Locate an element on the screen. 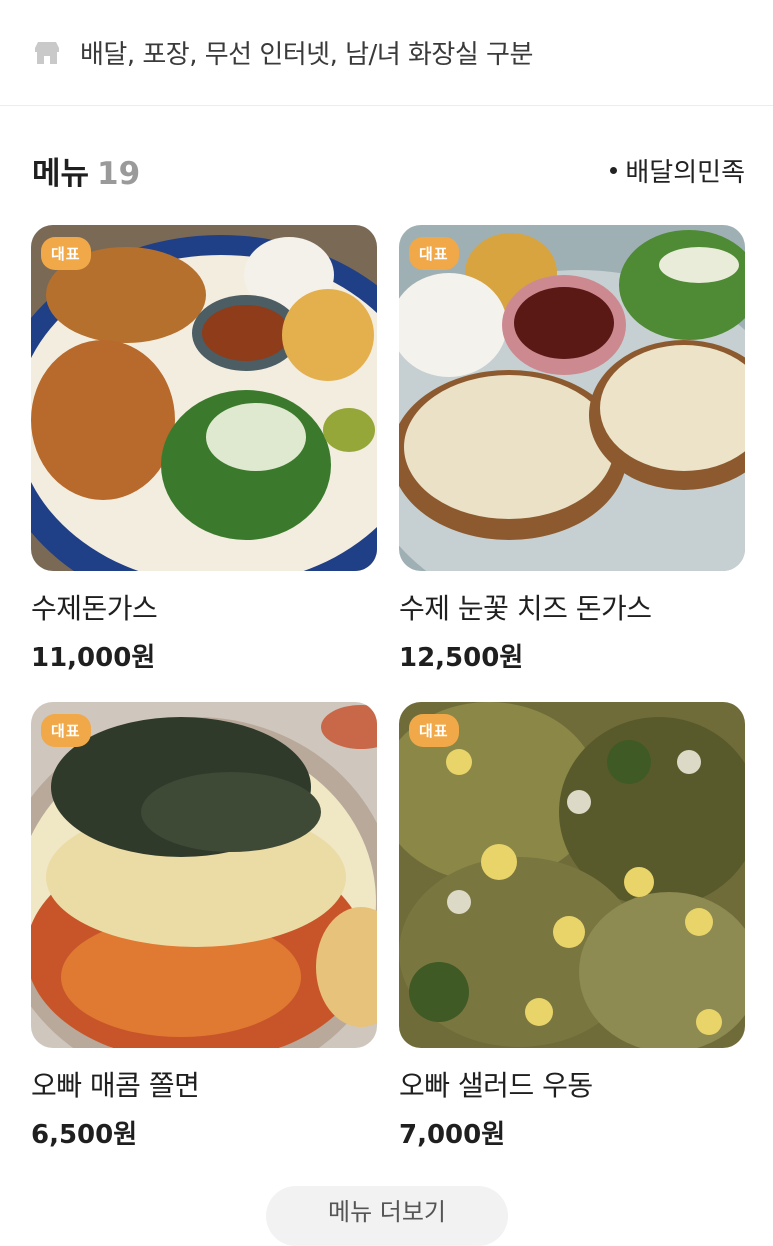 The image size is (773, 1246). menu-item-name: 수제 눈꽃 치즈 돈가스 is located at coordinates (525, 608).